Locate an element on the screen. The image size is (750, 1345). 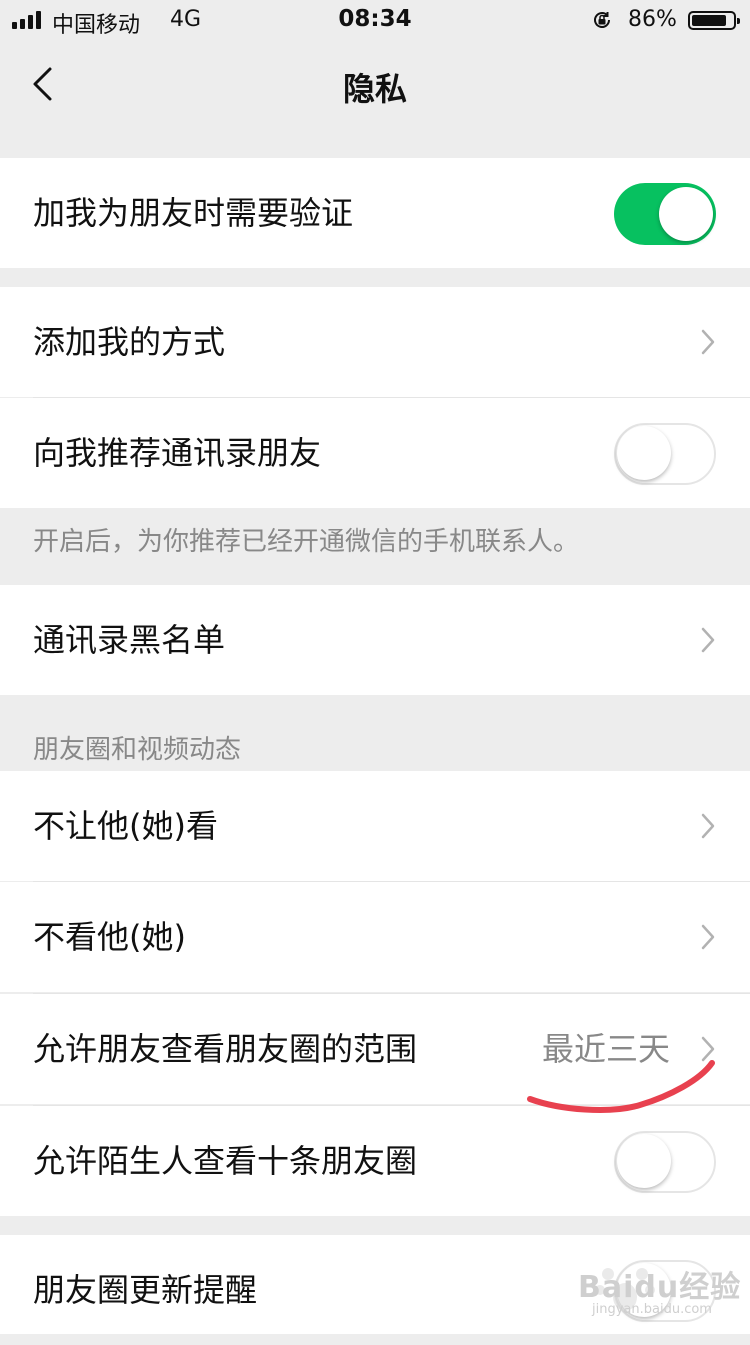
hide-my-posts-row: 不让他(她)看 is located at coordinates (375, 826).